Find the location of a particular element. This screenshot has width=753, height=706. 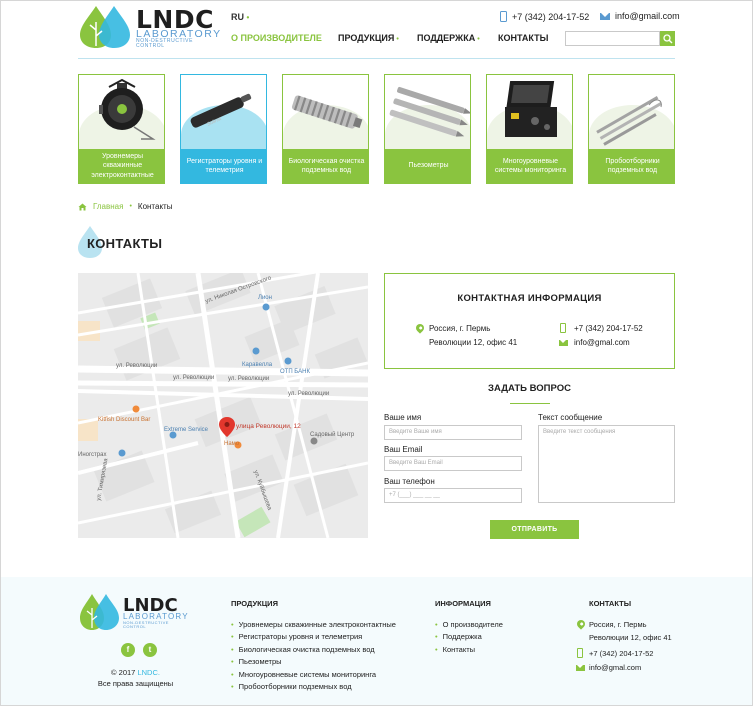

chevron-down-icon: • is located at coordinates (397, 39).